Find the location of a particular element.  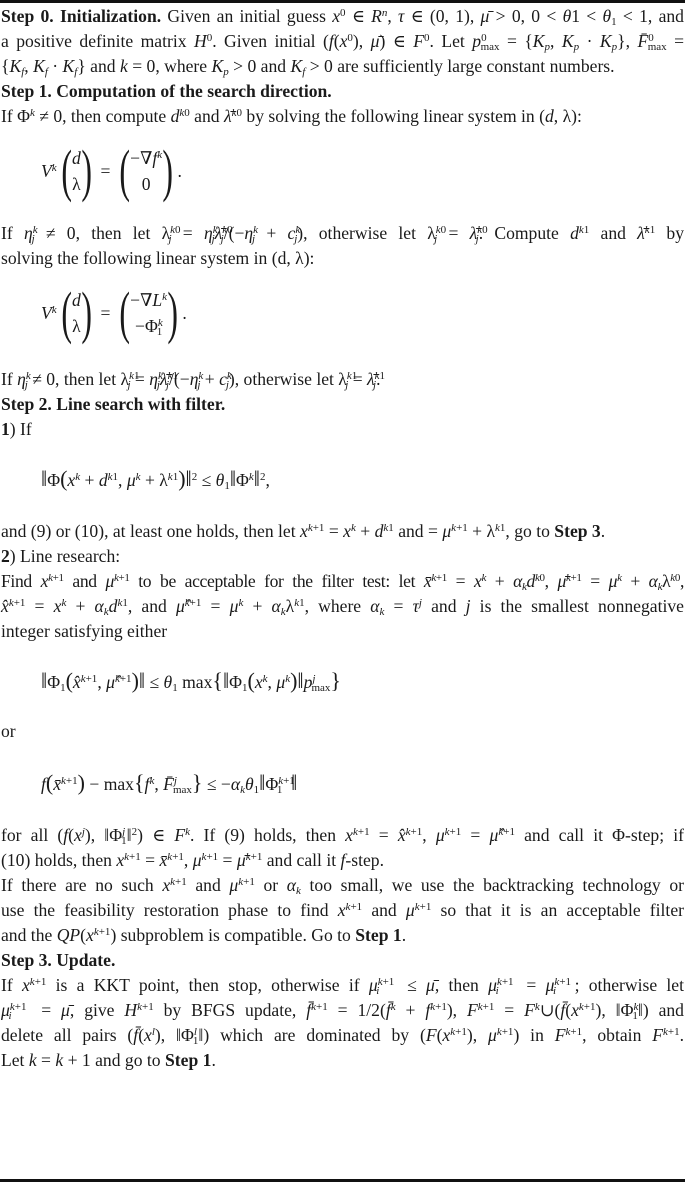

or-label: or is located at coordinates (8, 731).